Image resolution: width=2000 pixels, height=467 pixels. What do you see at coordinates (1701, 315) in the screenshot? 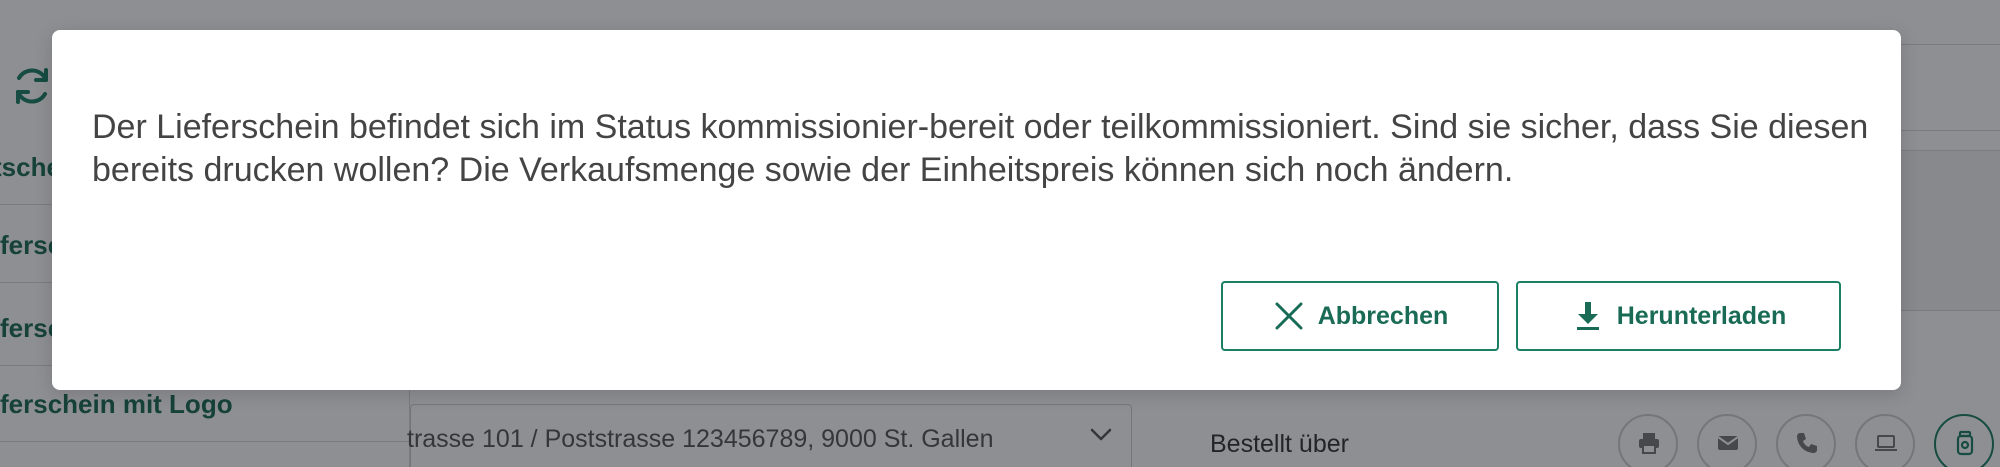
I see `download-button-label: Herunterladen` at bounding box center [1701, 315].